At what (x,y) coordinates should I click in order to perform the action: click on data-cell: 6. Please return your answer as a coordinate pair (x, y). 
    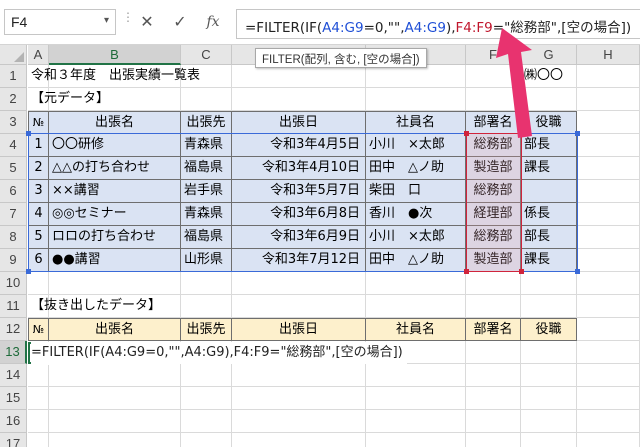
    Looking at the image, I should click on (38, 260).